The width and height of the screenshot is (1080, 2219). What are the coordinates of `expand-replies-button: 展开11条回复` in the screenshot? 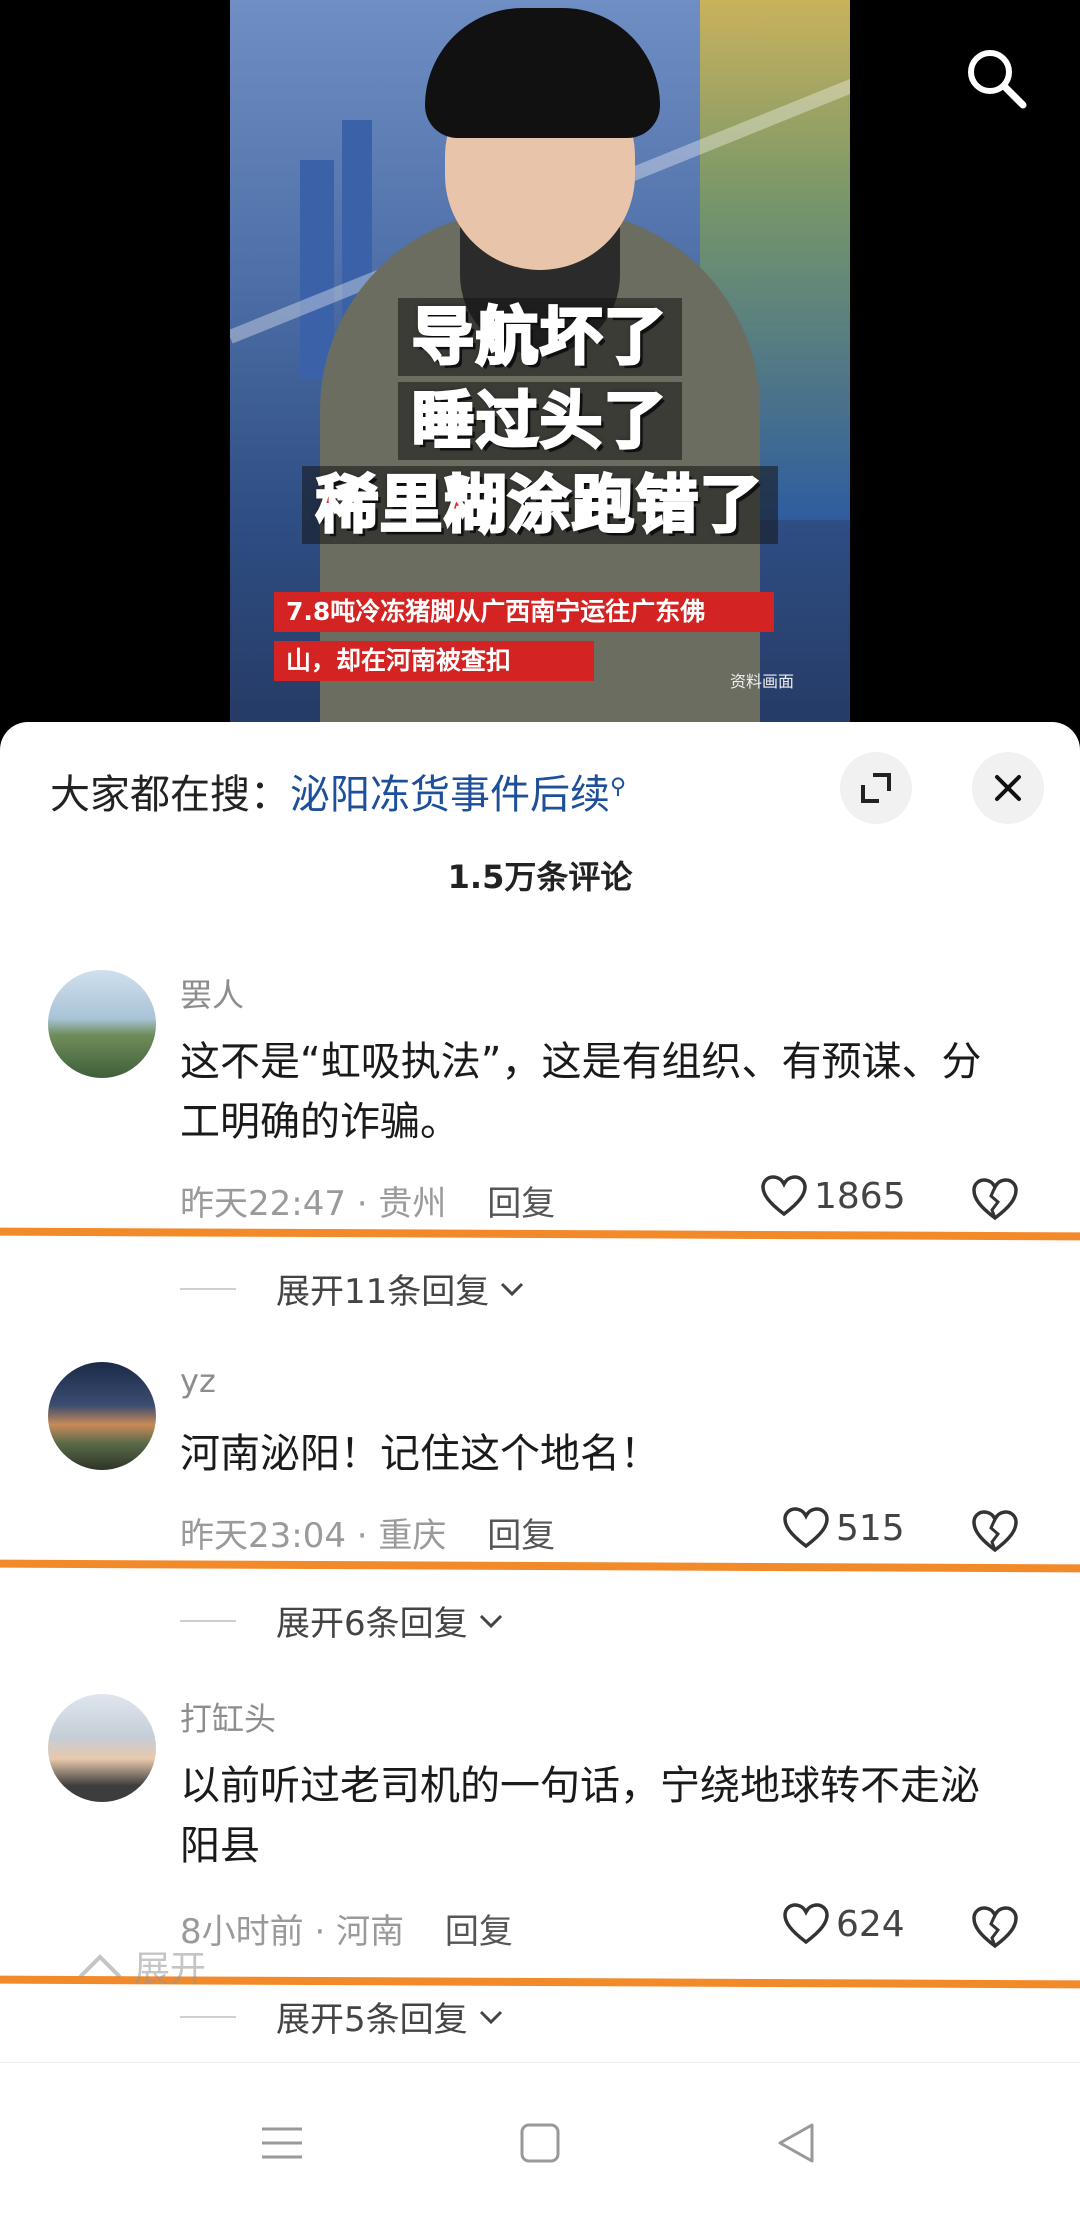 It's located at (352, 1288).